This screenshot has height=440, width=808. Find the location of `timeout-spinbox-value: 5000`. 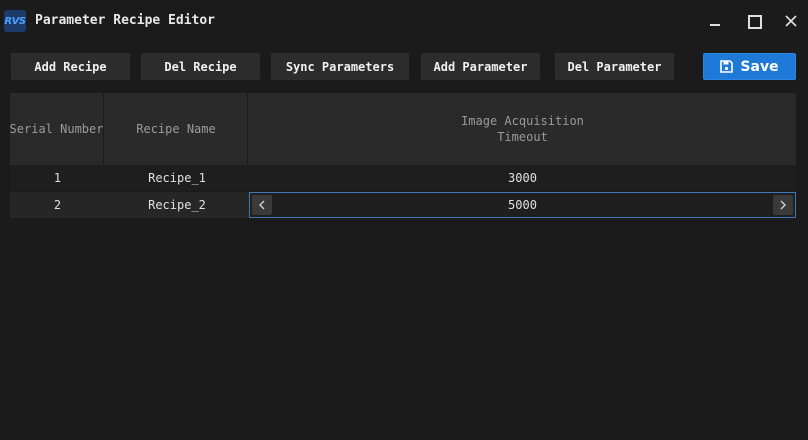

timeout-spinbox-value: 5000 is located at coordinates (522, 205).